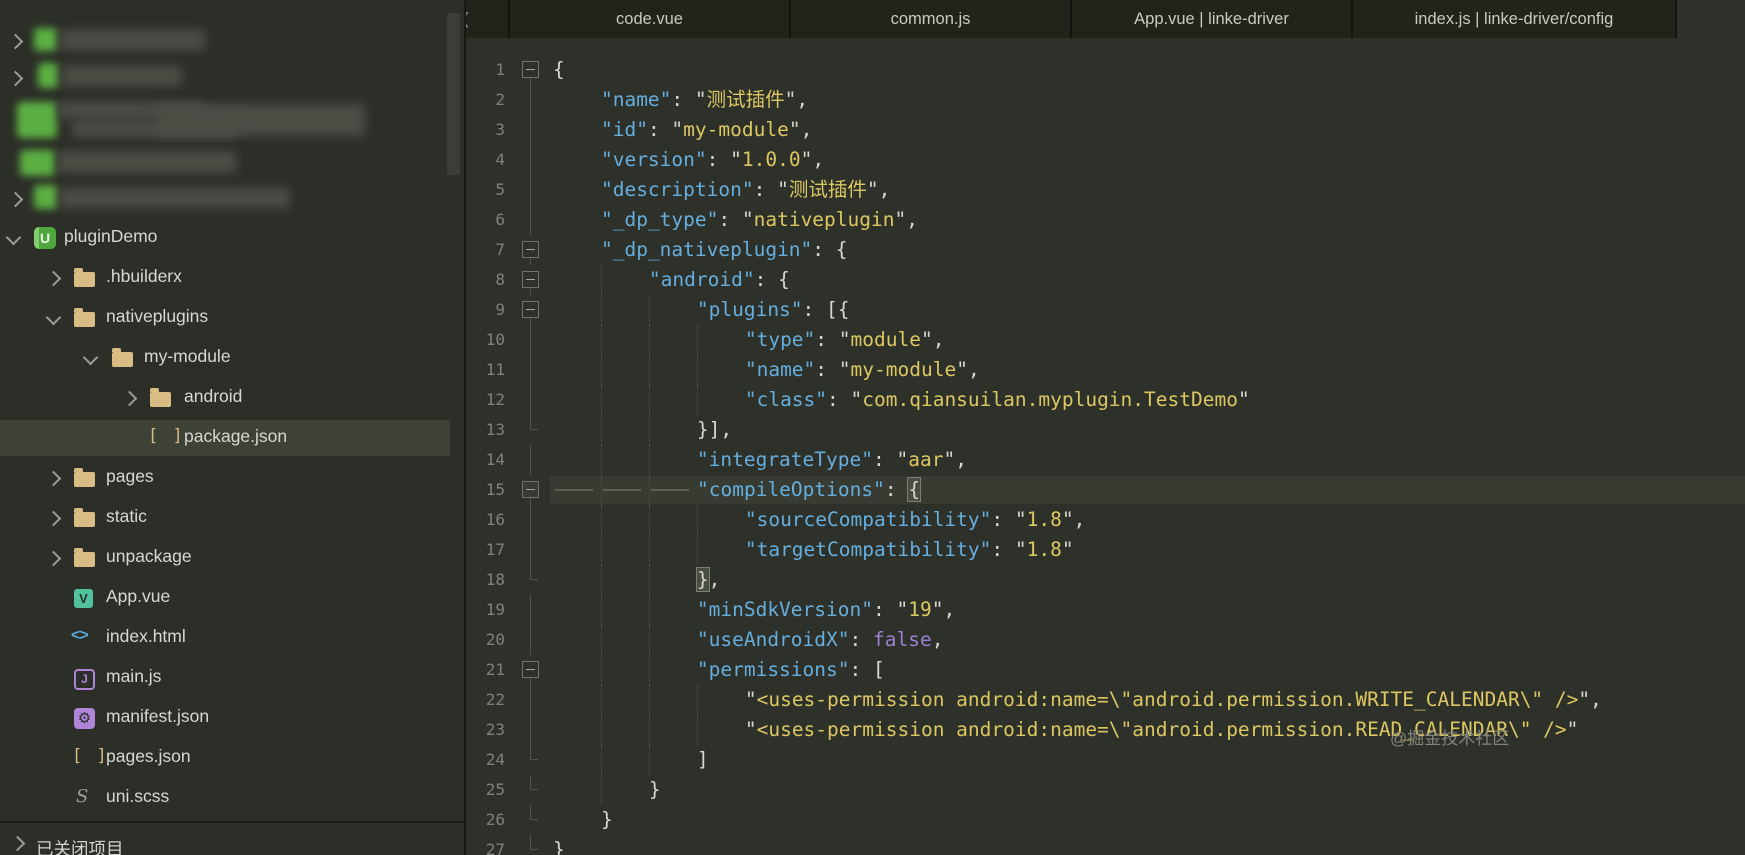 The image size is (1745, 855). Describe the element at coordinates (1105, 70) in the screenshot. I see `code-line-1: 1{` at that location.